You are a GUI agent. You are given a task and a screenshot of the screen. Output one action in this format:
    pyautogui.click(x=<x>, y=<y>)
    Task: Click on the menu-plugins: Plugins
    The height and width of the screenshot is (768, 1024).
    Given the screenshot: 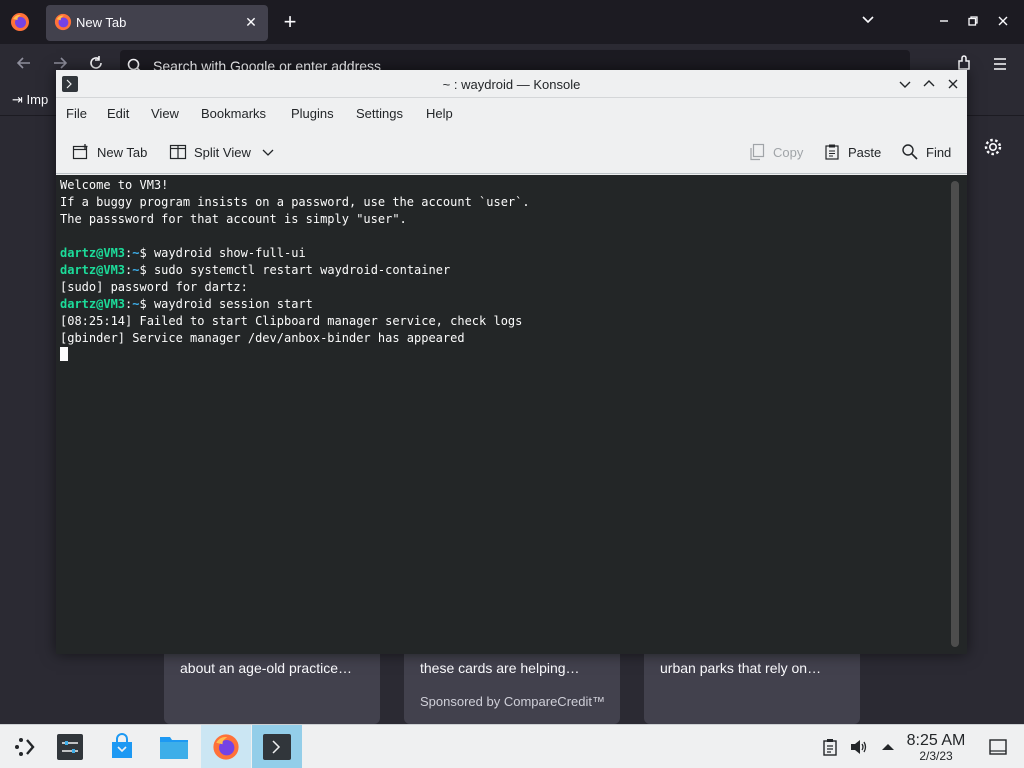 What is the action you would take?
    pyautogui.click(x=312, y=113)
    